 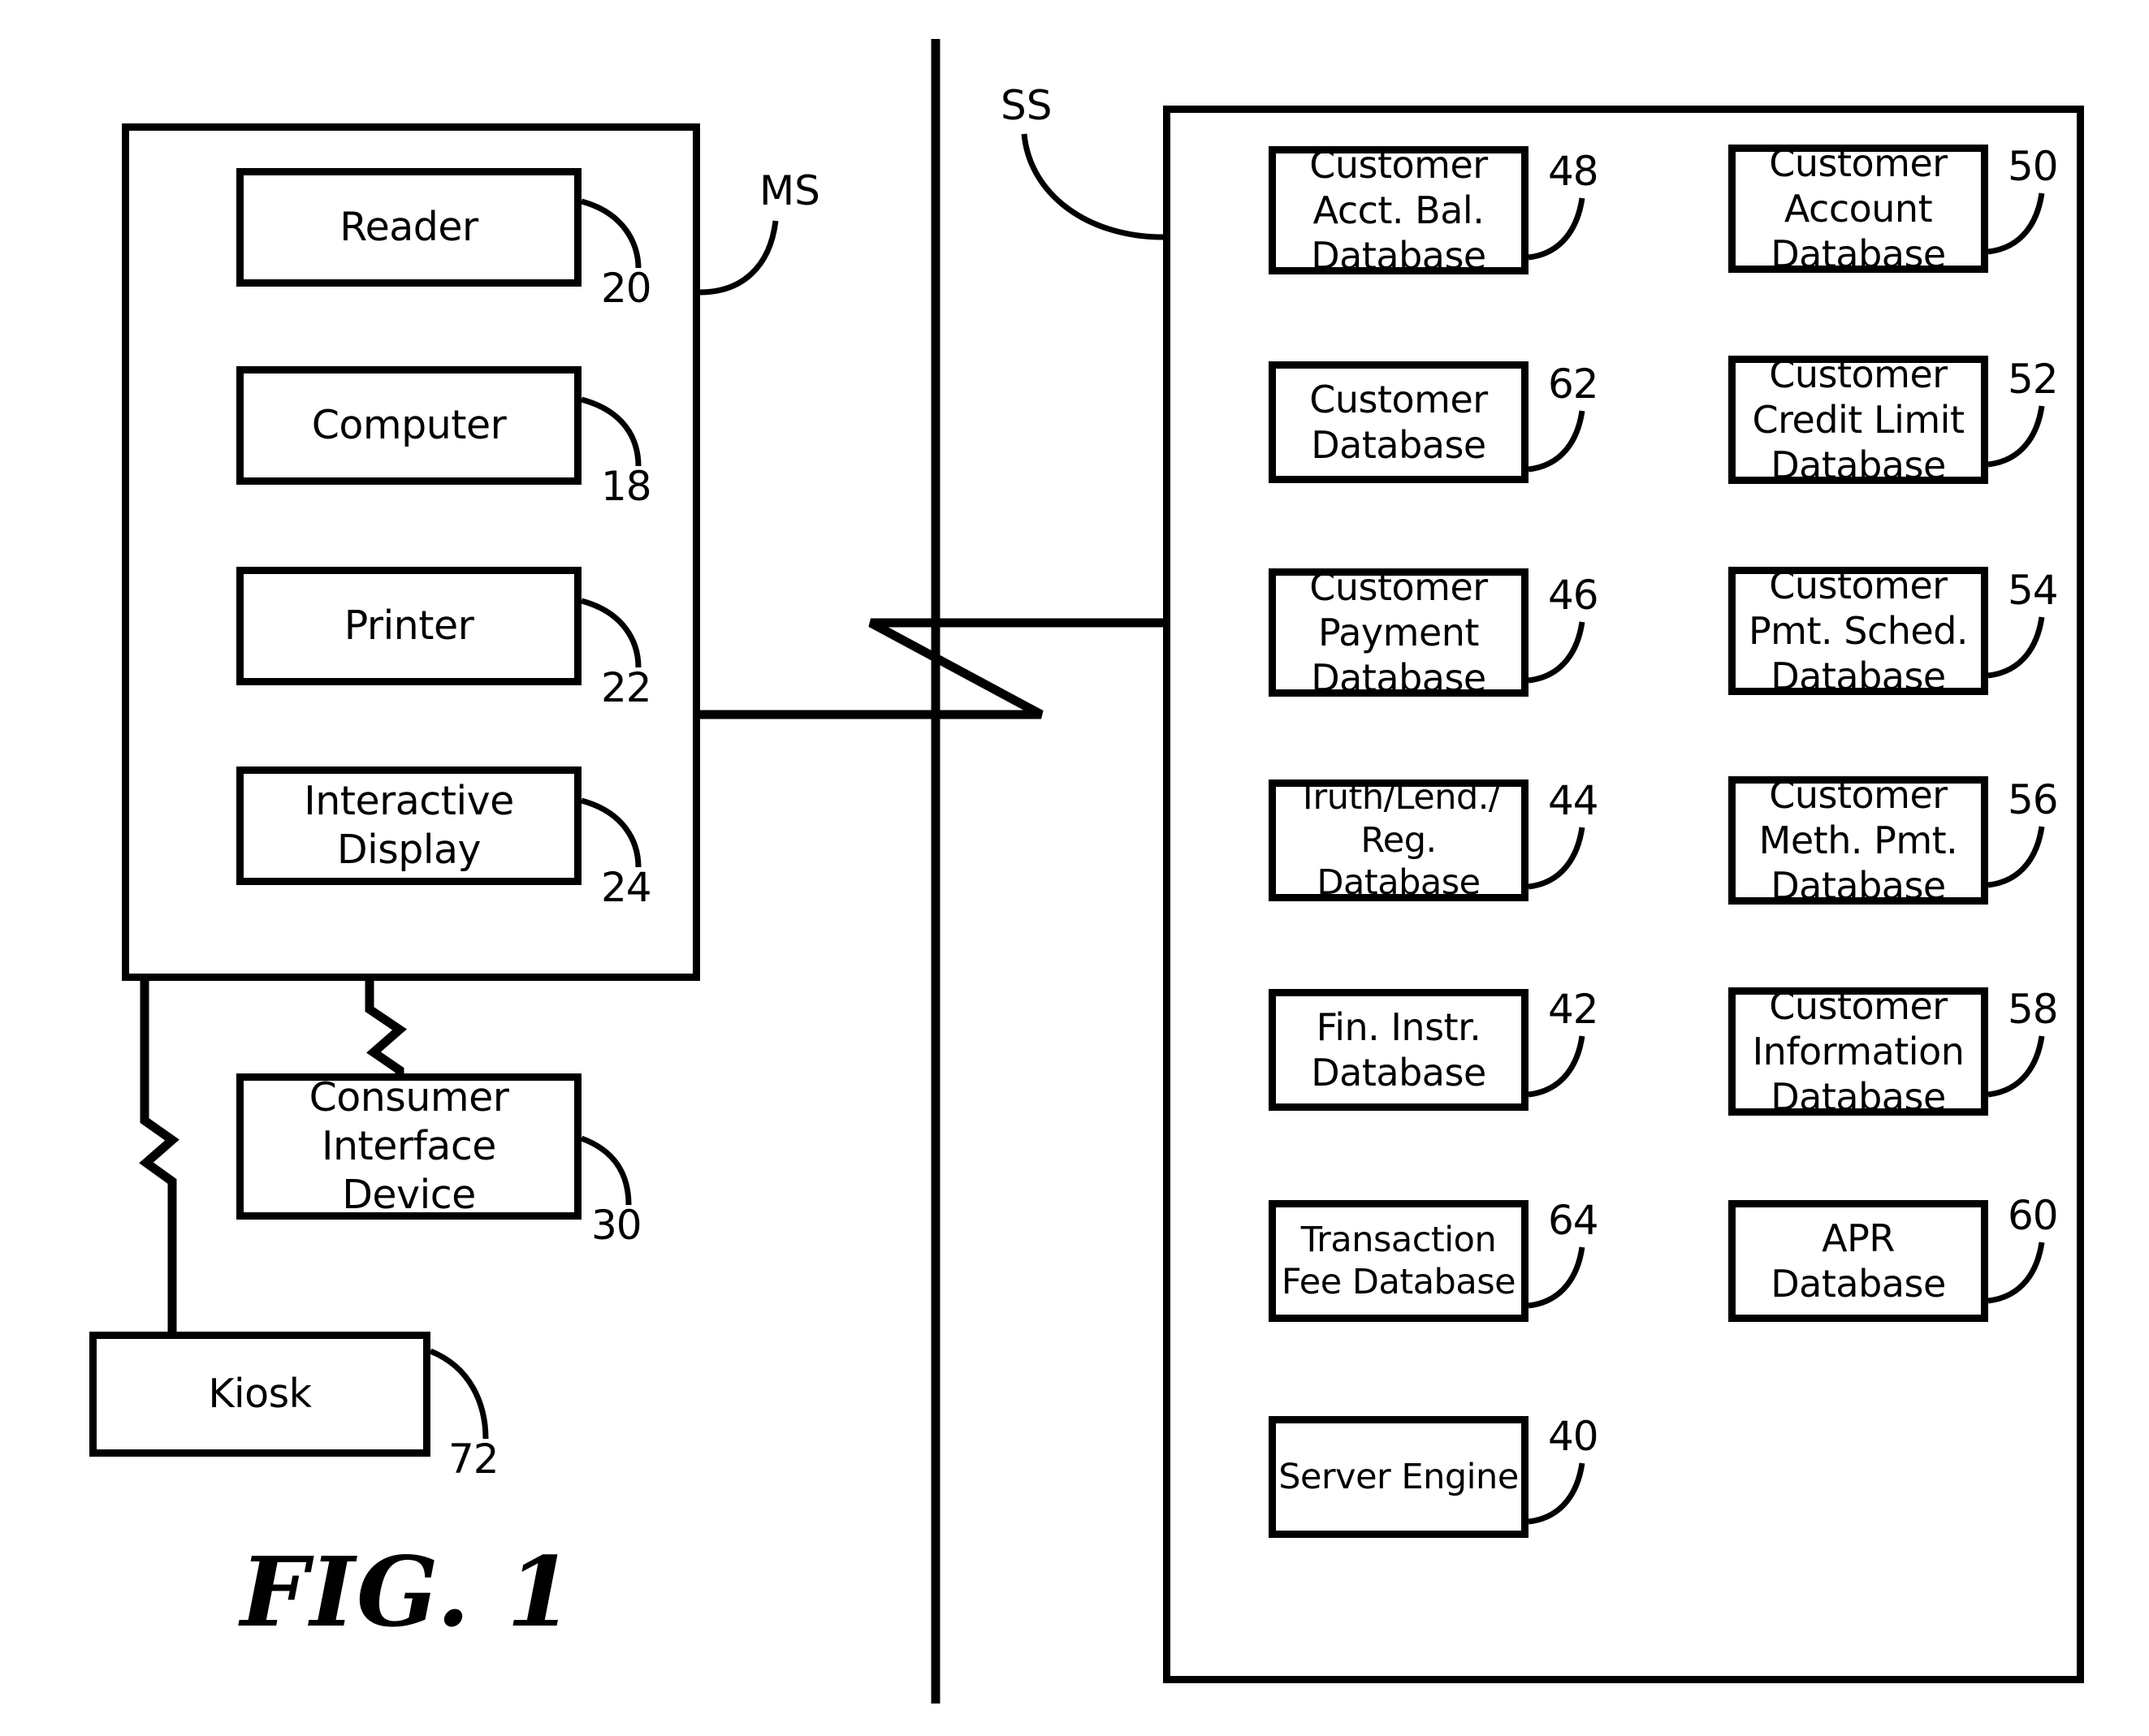 What do you see at coordinates (1573, 384) in the screenshot?
I see `customer-database-ref-number: 62` at bounding box center [1573, 384].